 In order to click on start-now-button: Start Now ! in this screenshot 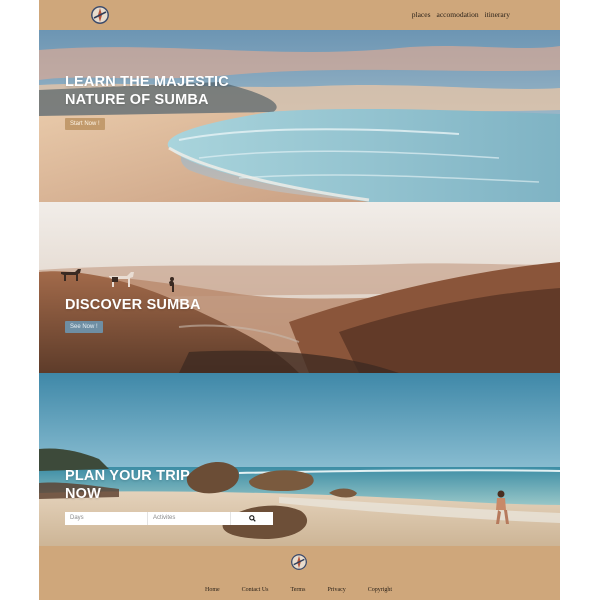, I will do `click(85, 124)`.